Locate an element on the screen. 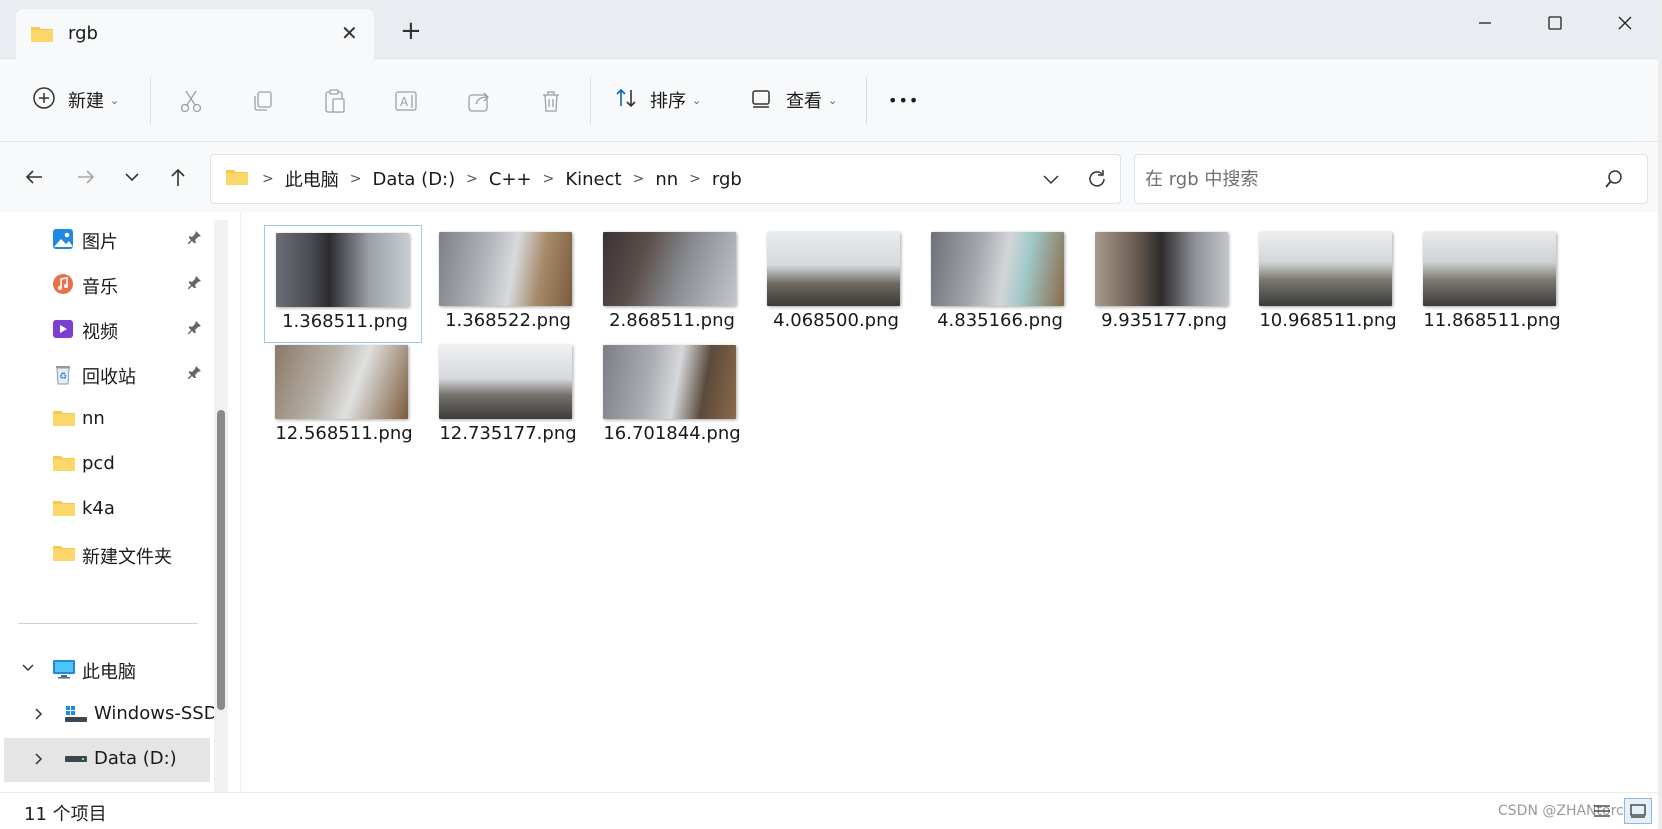 The width and height of the screenshot is (1662, 829). sort-button: 排序 ⌄ is located at coordinates (657, 100).